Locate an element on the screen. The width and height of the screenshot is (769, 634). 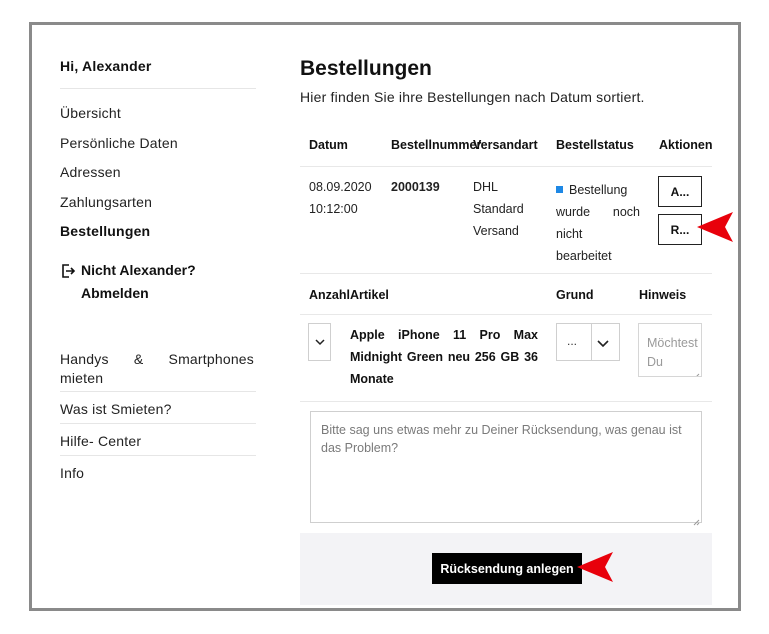
greeting: Hi, Alexander is located at coordinates (106, 66).